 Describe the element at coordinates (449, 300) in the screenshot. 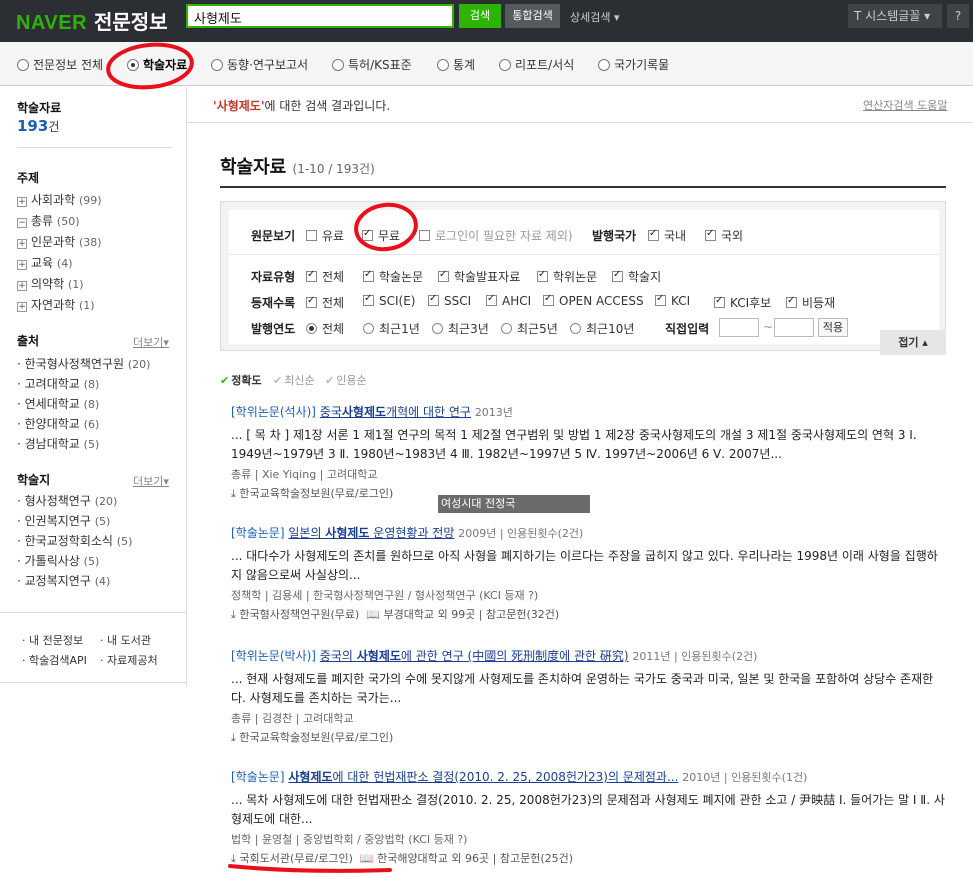

I see `index-ssci-checkbox: SSCI` at that location.